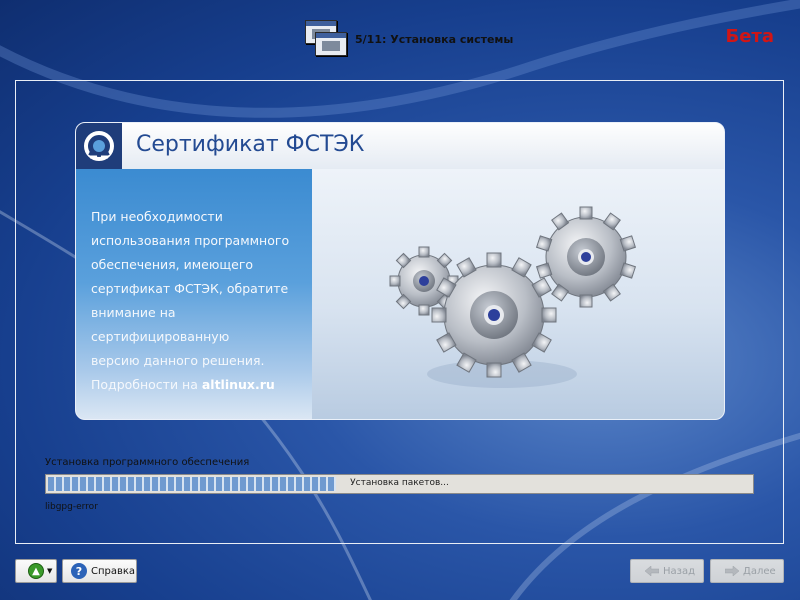 The image size is (800, 600). I want to click on altlinux-logo-icon, so click(99, 146).